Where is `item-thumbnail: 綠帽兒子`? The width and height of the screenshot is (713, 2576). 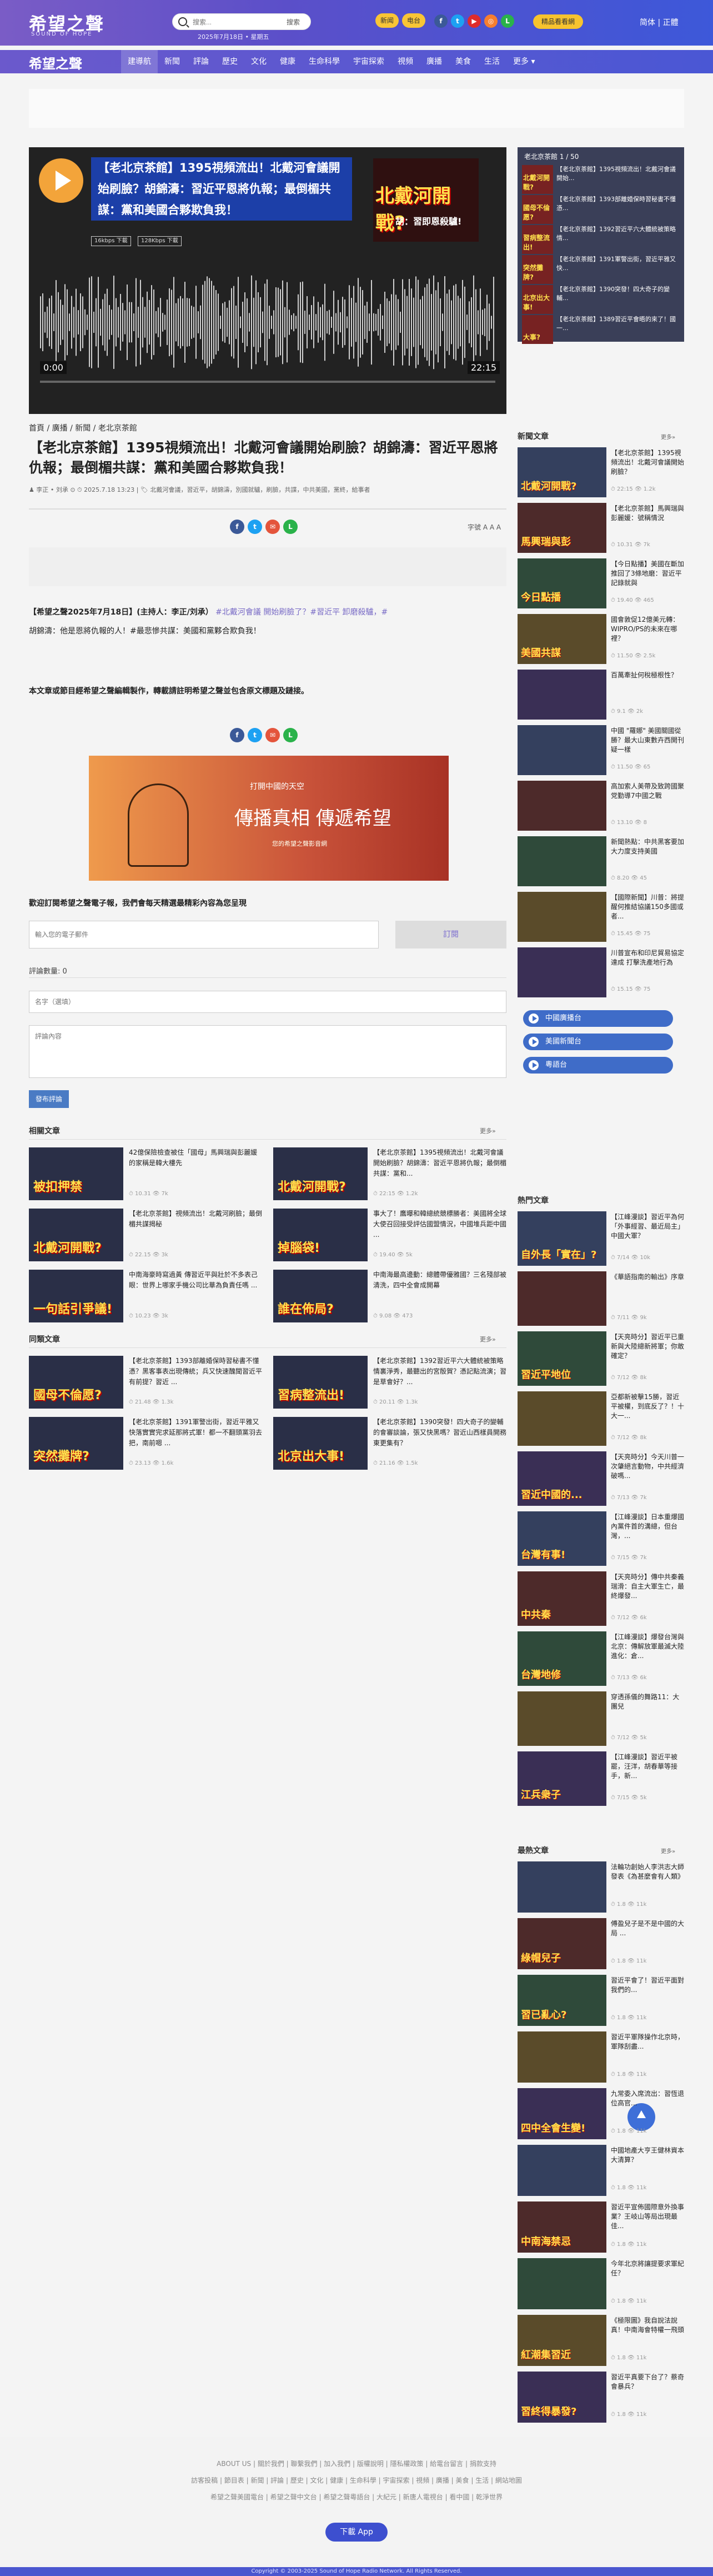 item-thumbnail: 綠帽兒子 is located at coordinates (562, 1944).